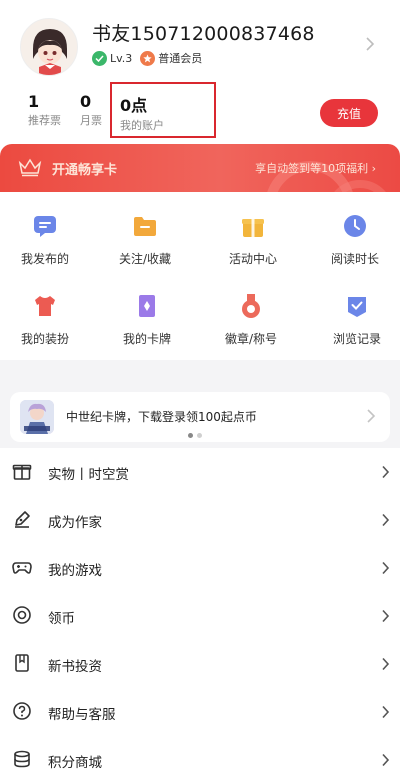  Describe the element at coordinates (145, 259) in the screenshot. I see `grid-label: 关注/收藏` at that location.